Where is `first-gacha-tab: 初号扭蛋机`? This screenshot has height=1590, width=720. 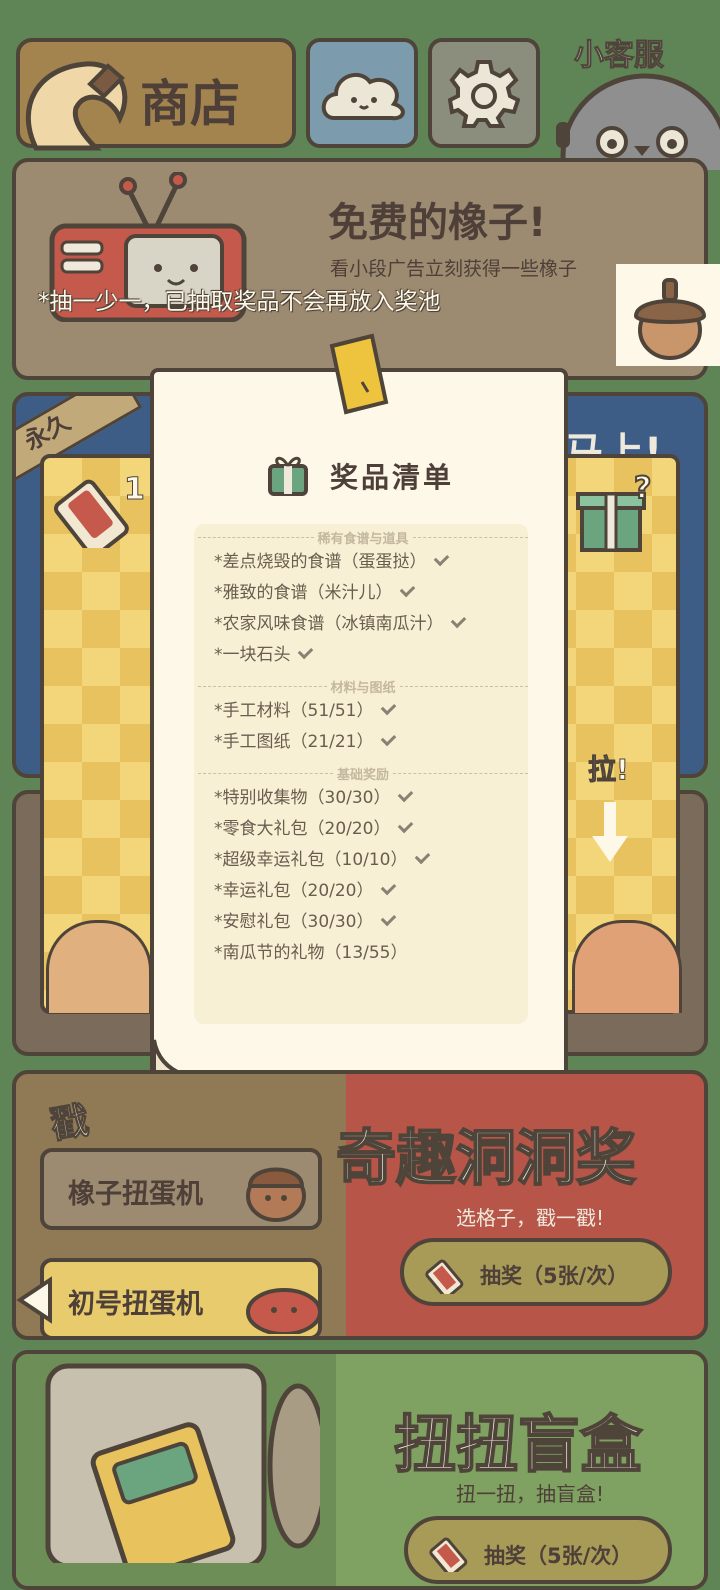 first-gacha-tab: 初号扭蛋机 is located at coordinates (181, 1299).